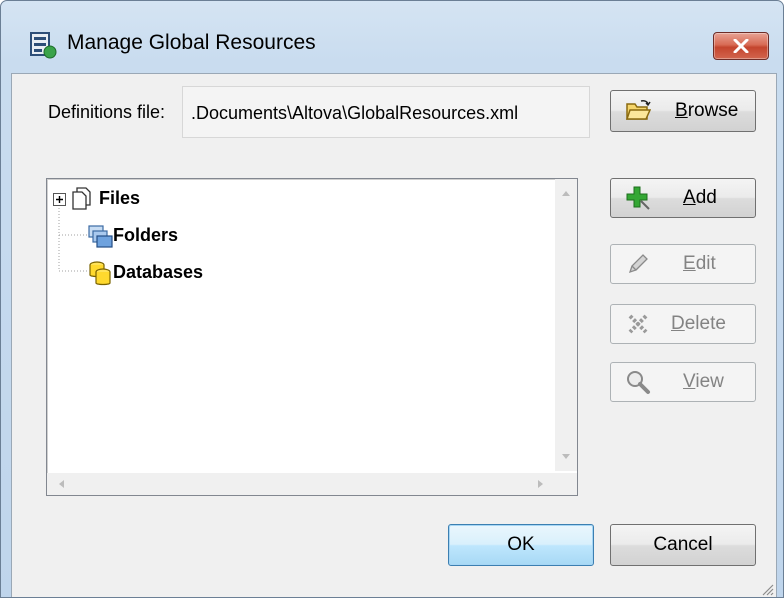 The image size is (784, 598). What do you see at coordinates (392, 39) in the screenshot?
I see `title-bar: Manage Global Resources` at bounding box center [392, 39].